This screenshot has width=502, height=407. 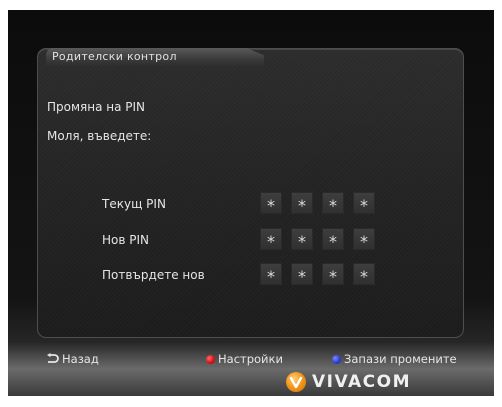 What do you see at coordinates (317, 203) in the screenshot?
I see `current-pin-input: * * * *` at bounding box center [317, 203].